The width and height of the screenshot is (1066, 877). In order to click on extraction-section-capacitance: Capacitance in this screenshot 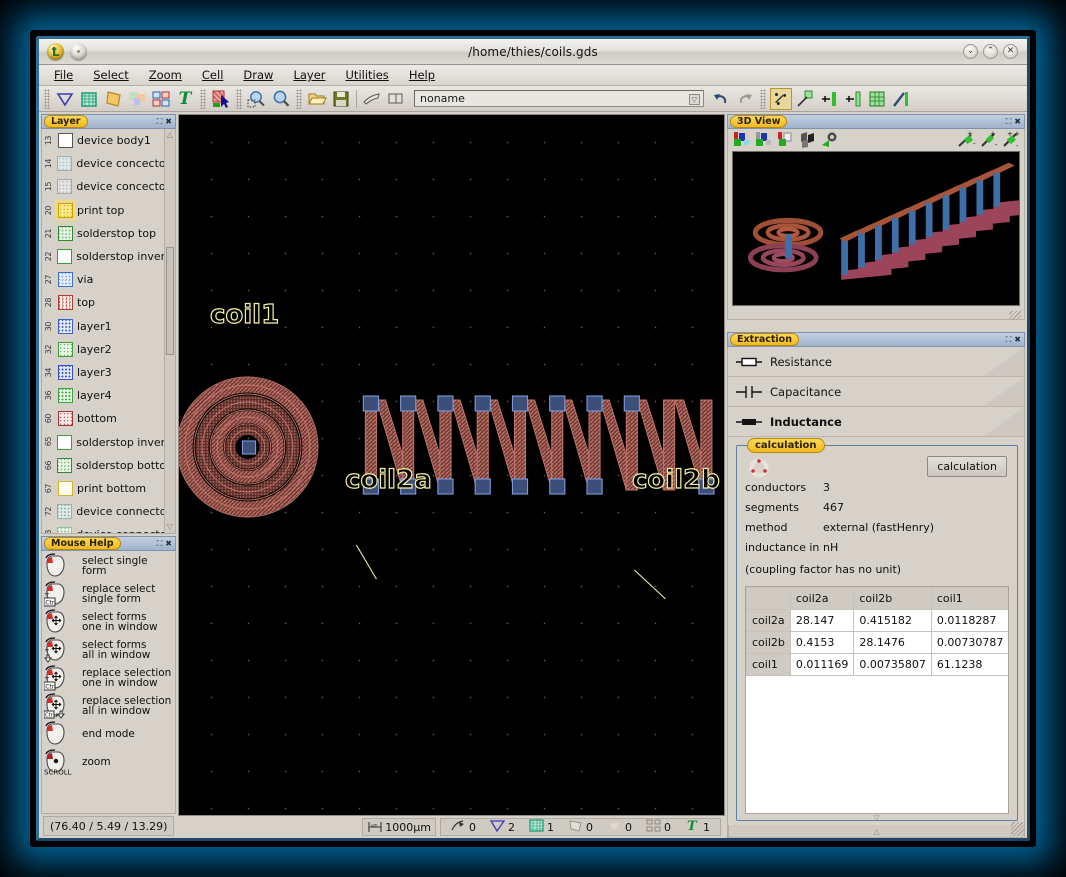, I will do `click(876, 392)`.